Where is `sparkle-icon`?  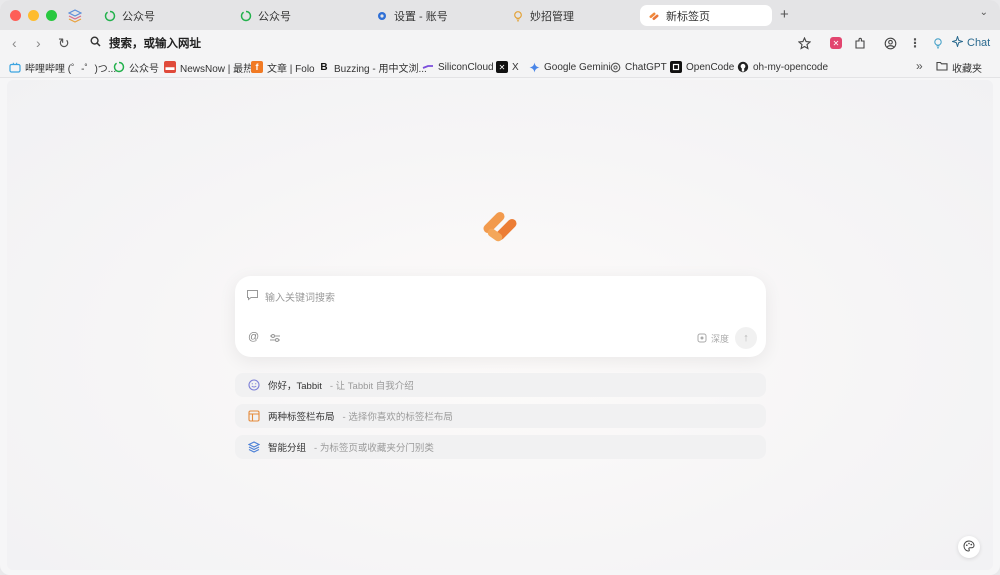
sparkle-icon is located at coordinates (957, 42).